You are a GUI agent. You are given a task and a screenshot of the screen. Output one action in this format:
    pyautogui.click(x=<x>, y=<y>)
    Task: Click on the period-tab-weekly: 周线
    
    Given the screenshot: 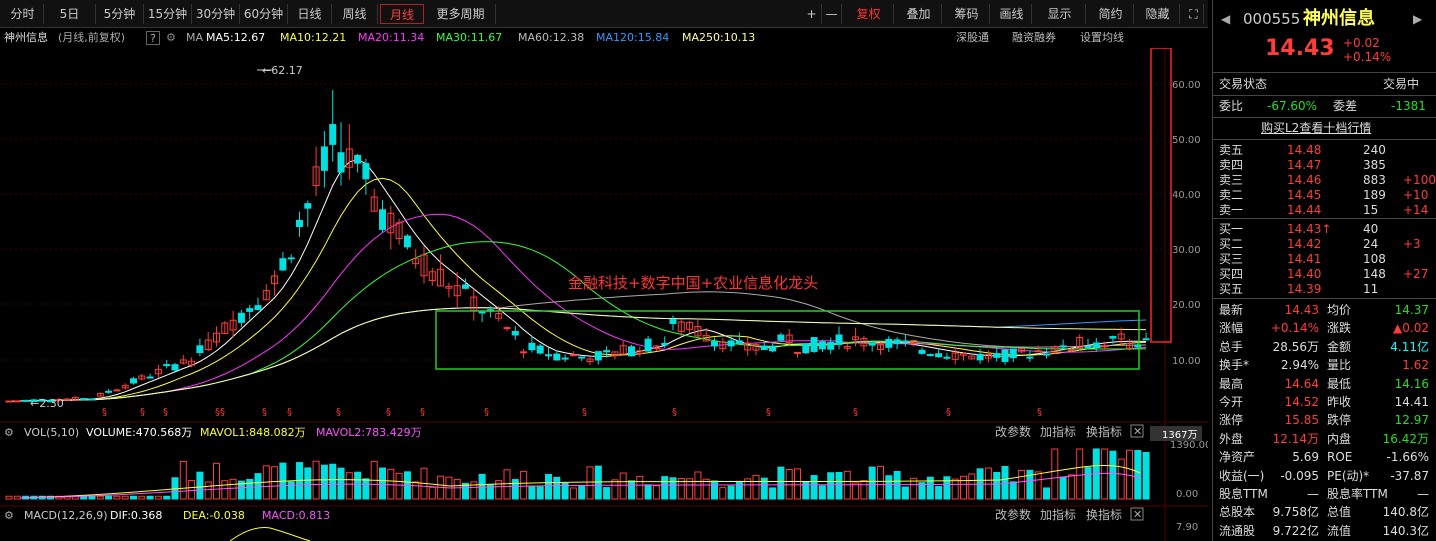 What is the action you would take?
    pyautogui.click(x=355, y=14)
    